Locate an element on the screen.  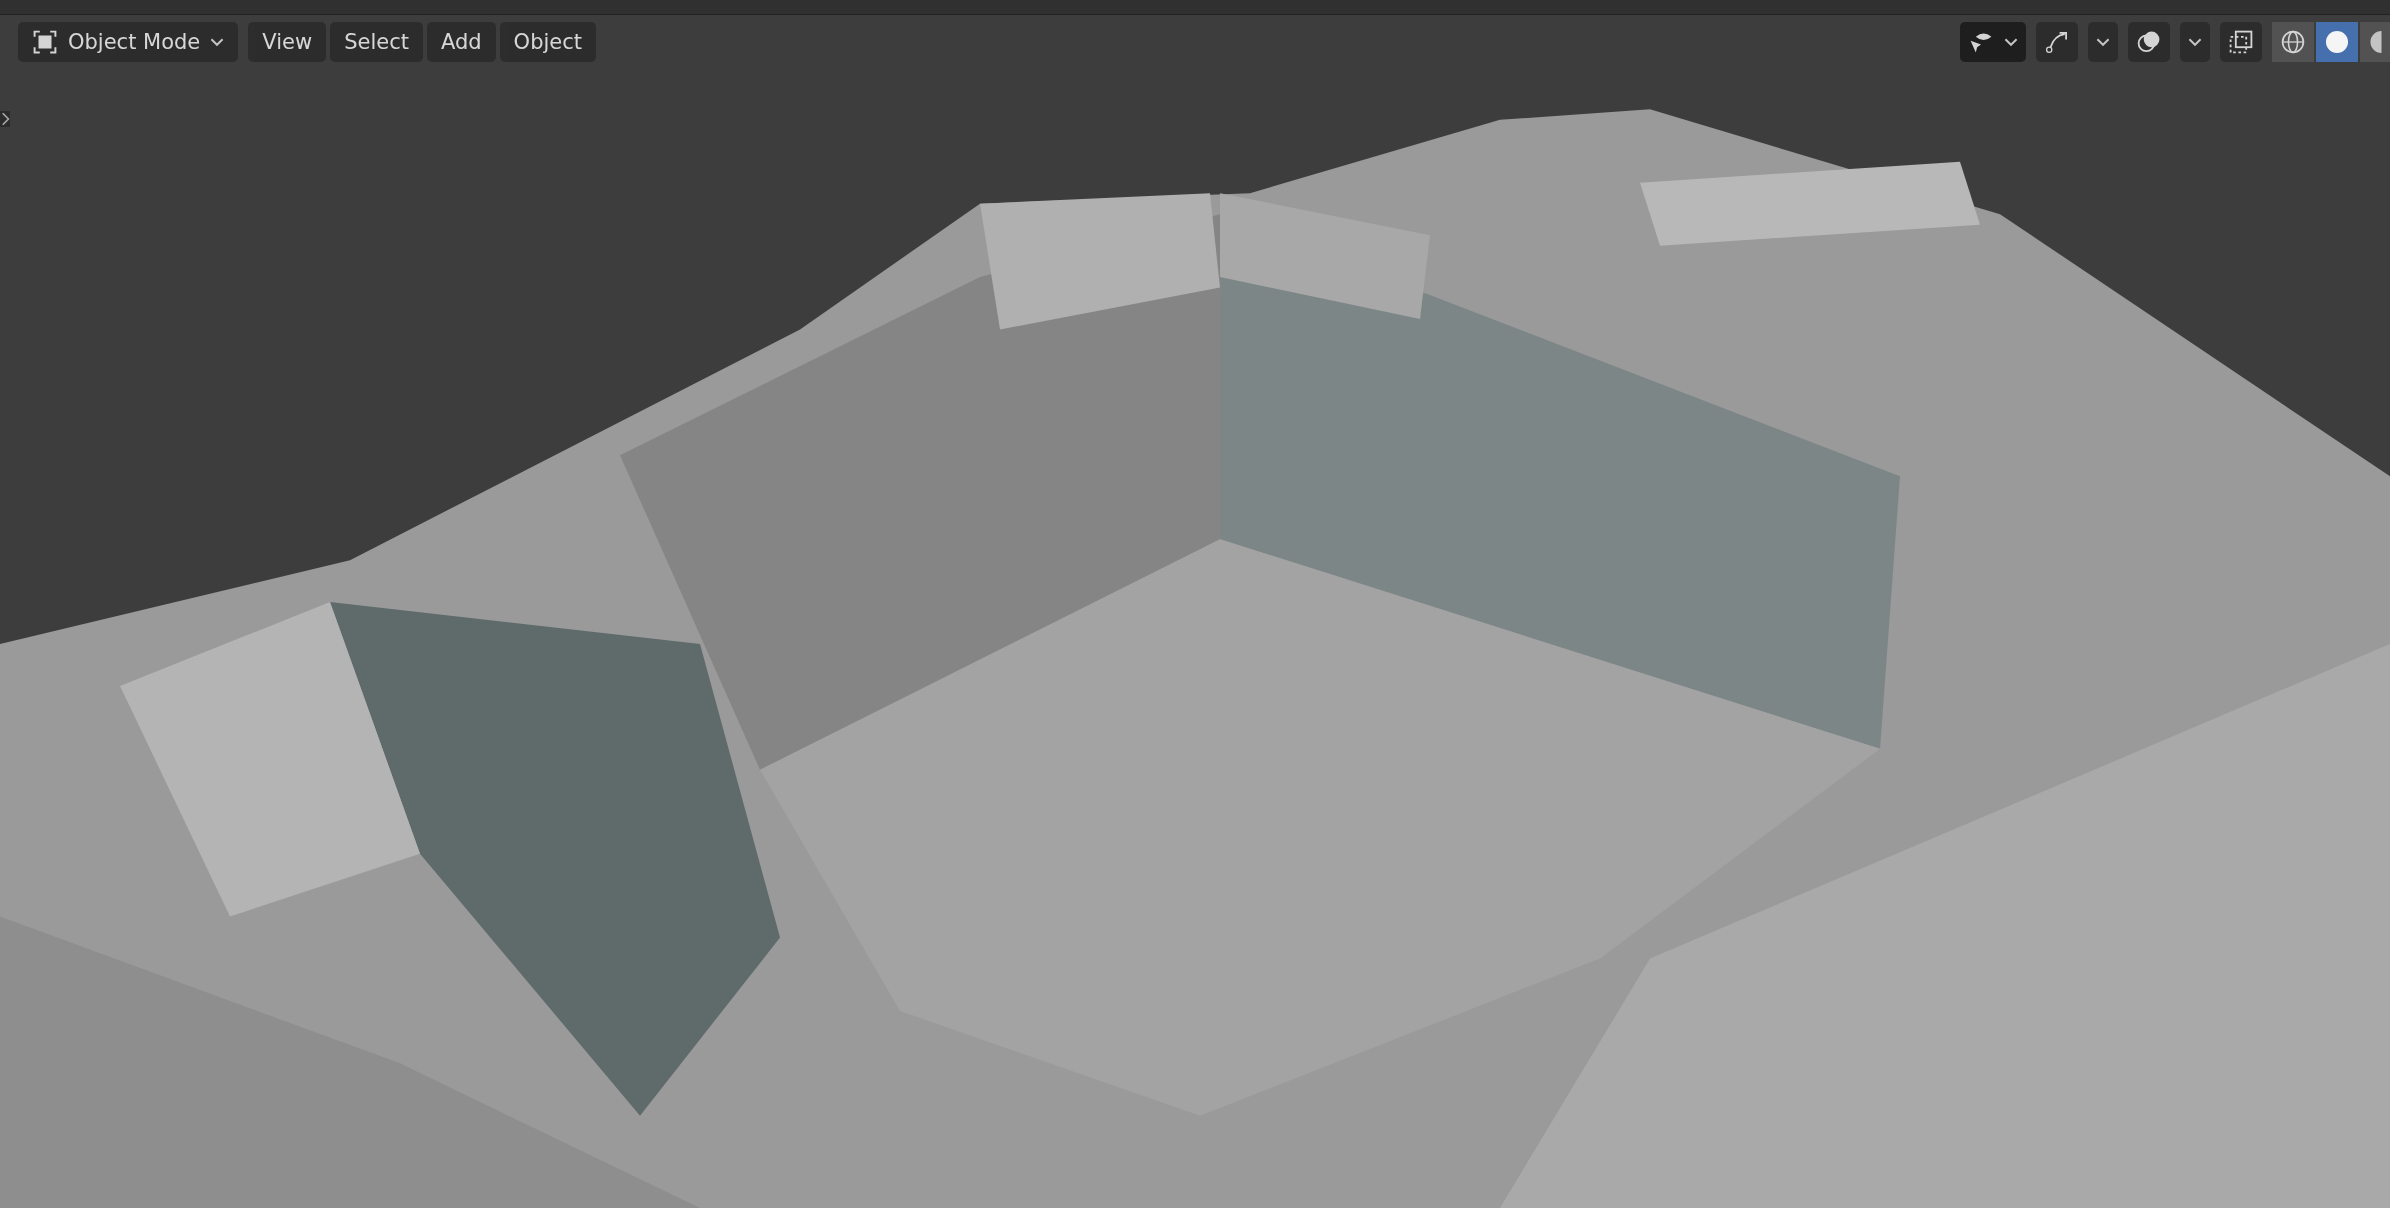
curve-arrow-icon is located at coordinates (2057, 42).